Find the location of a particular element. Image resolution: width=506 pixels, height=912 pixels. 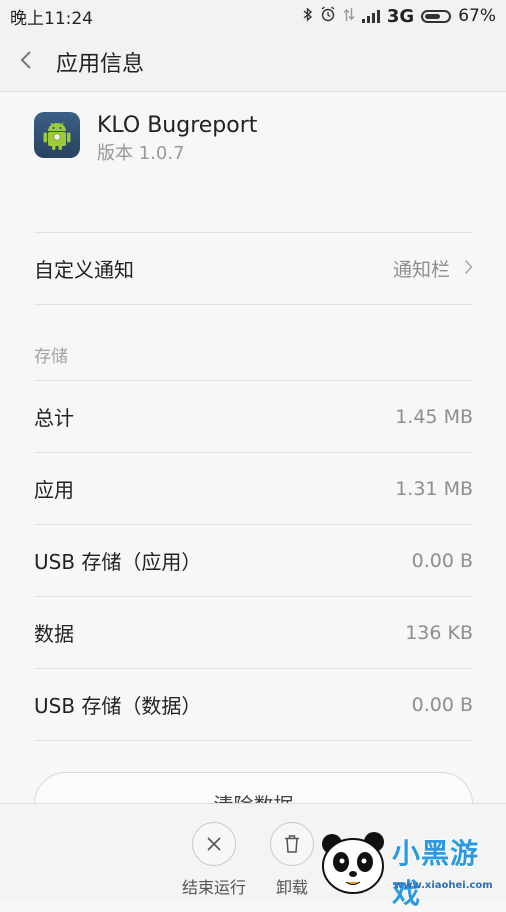

storage-section-title: 存储 is located at coordinates (51, 357).